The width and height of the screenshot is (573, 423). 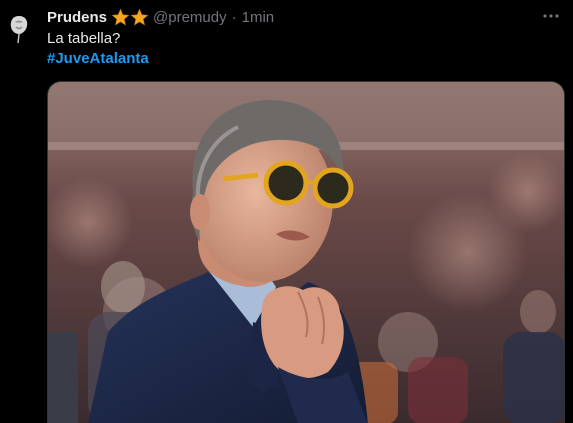 I want to click on tweet-header: Prudens @premudy · 1min, so click(x=160, y=17).